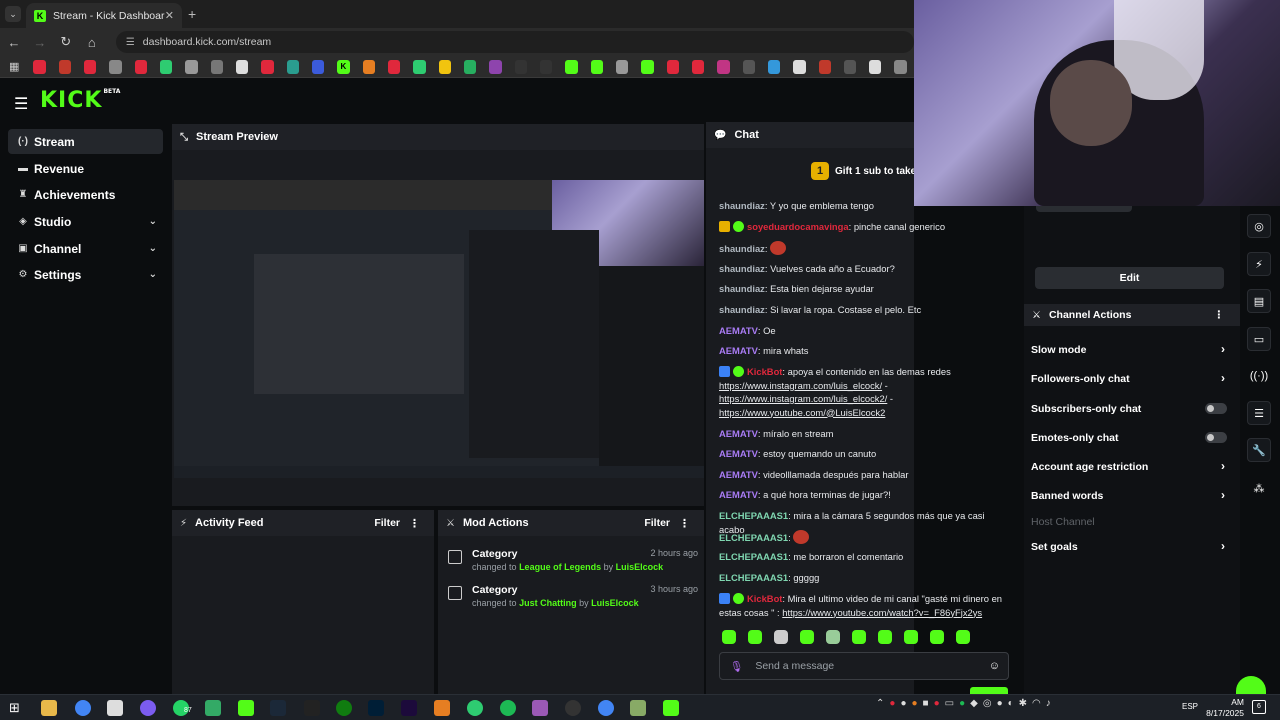 The image size is (1280, 720). Describe the element at coordinates (1259, 707) in the screenshot. I see `notification-center-icon: 6` at that location.